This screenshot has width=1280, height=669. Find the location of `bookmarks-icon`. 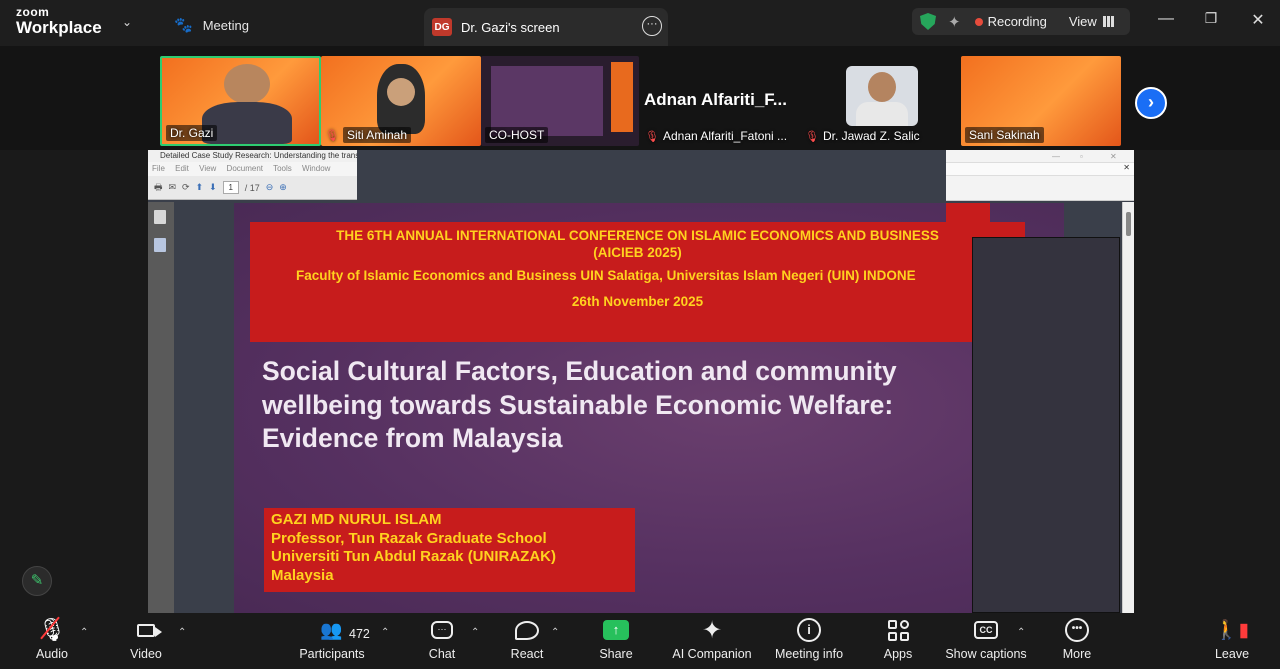

bookmarks-icon is located at coordinates (160, 245).